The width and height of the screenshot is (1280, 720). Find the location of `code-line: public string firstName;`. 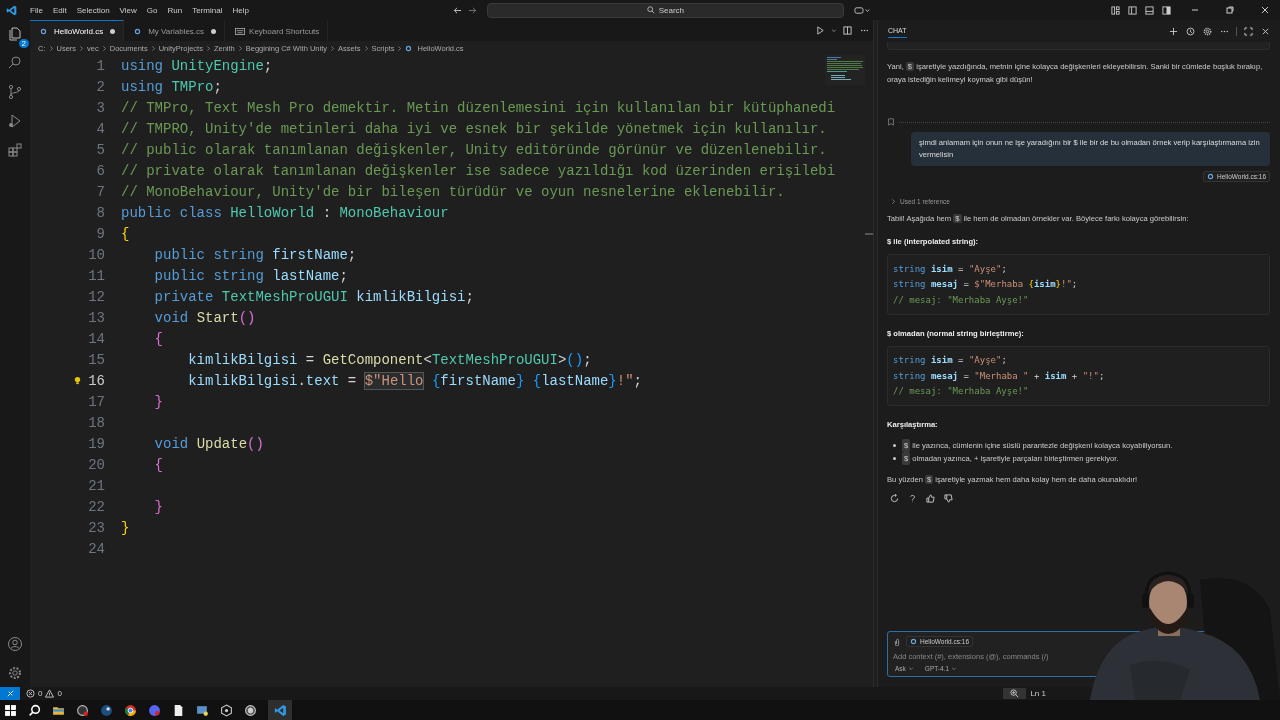

code-line: public string firstName; is located at coordinates (255, 254).